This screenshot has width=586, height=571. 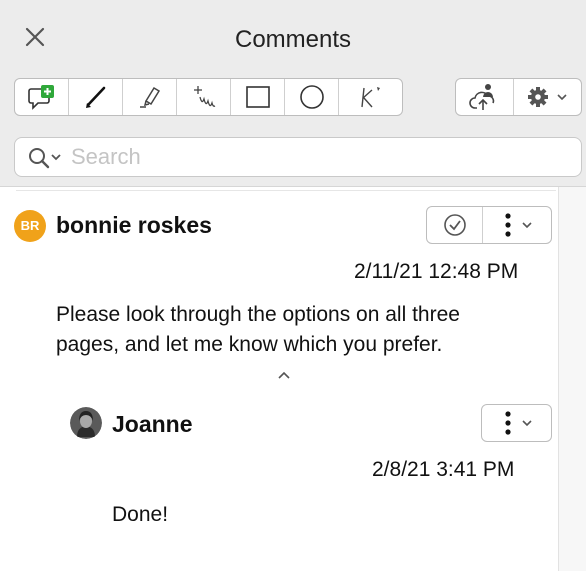 I want to click on gear-icon, so click(x=547, y=97).